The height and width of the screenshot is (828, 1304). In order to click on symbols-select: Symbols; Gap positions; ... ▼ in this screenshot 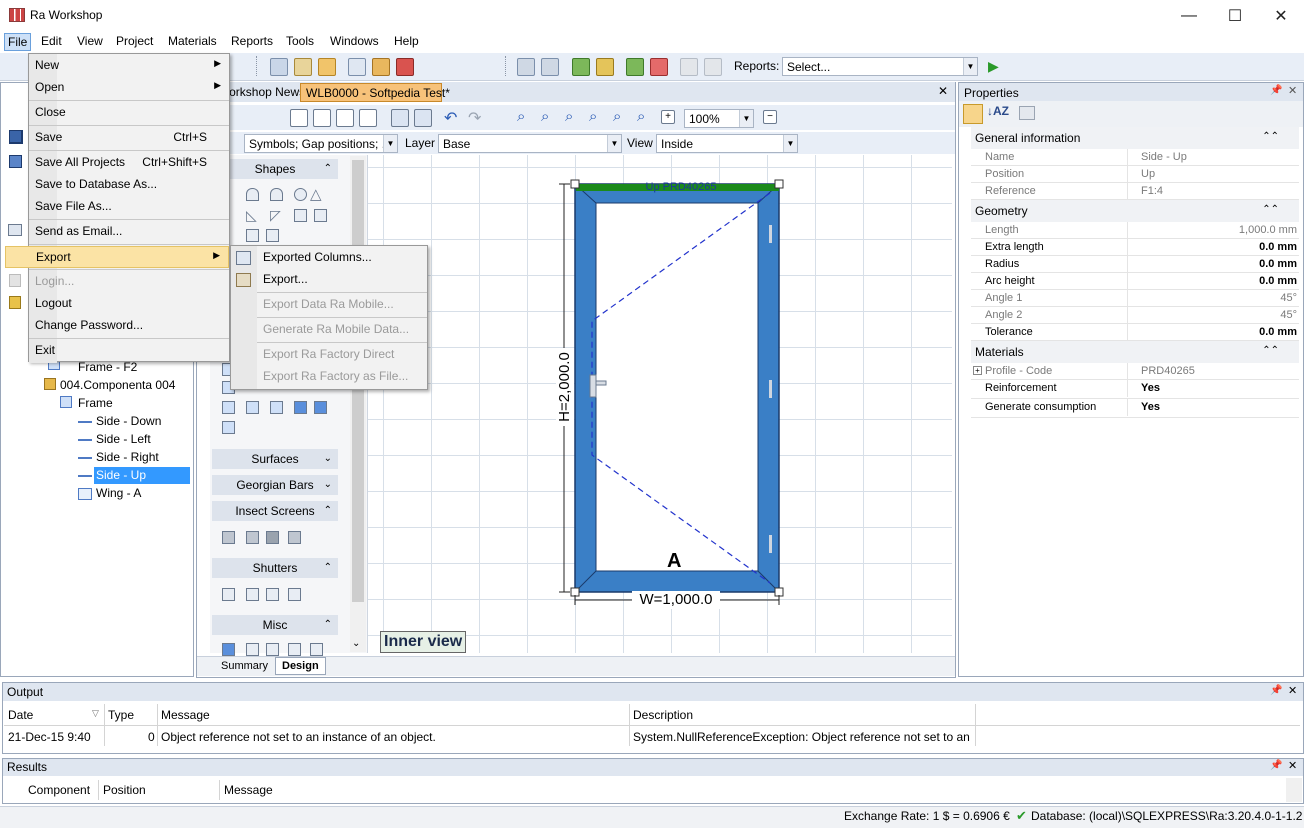, I will do `click(321, 143)`.